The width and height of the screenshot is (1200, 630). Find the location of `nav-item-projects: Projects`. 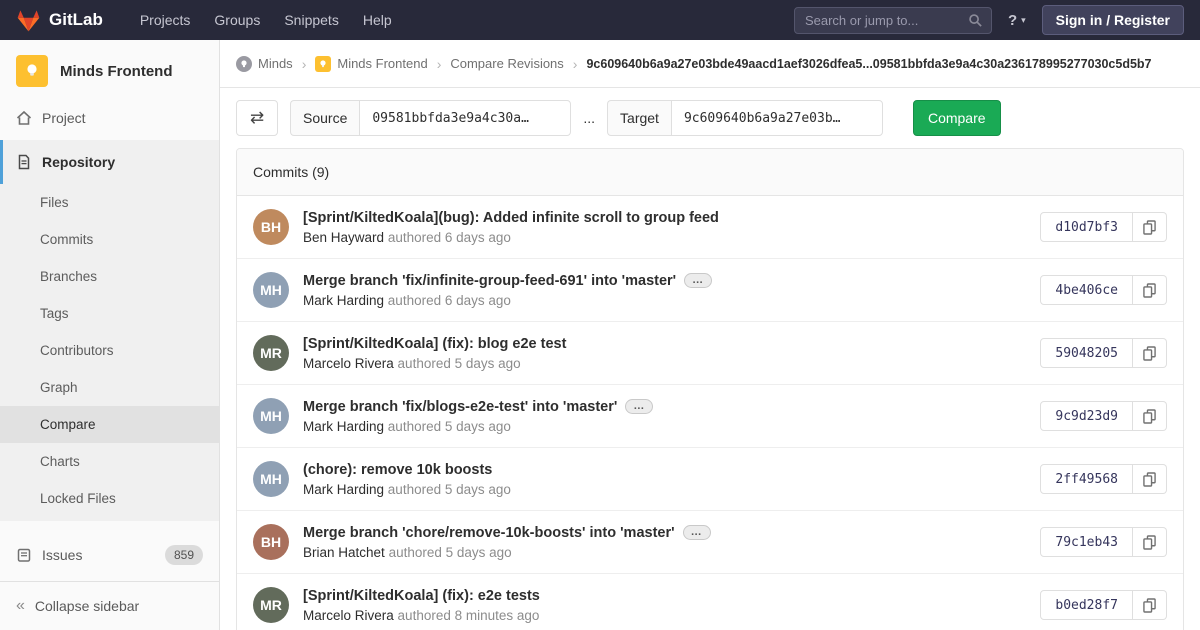

nav-item-projects: Projects is located at coordinates (165, 20).